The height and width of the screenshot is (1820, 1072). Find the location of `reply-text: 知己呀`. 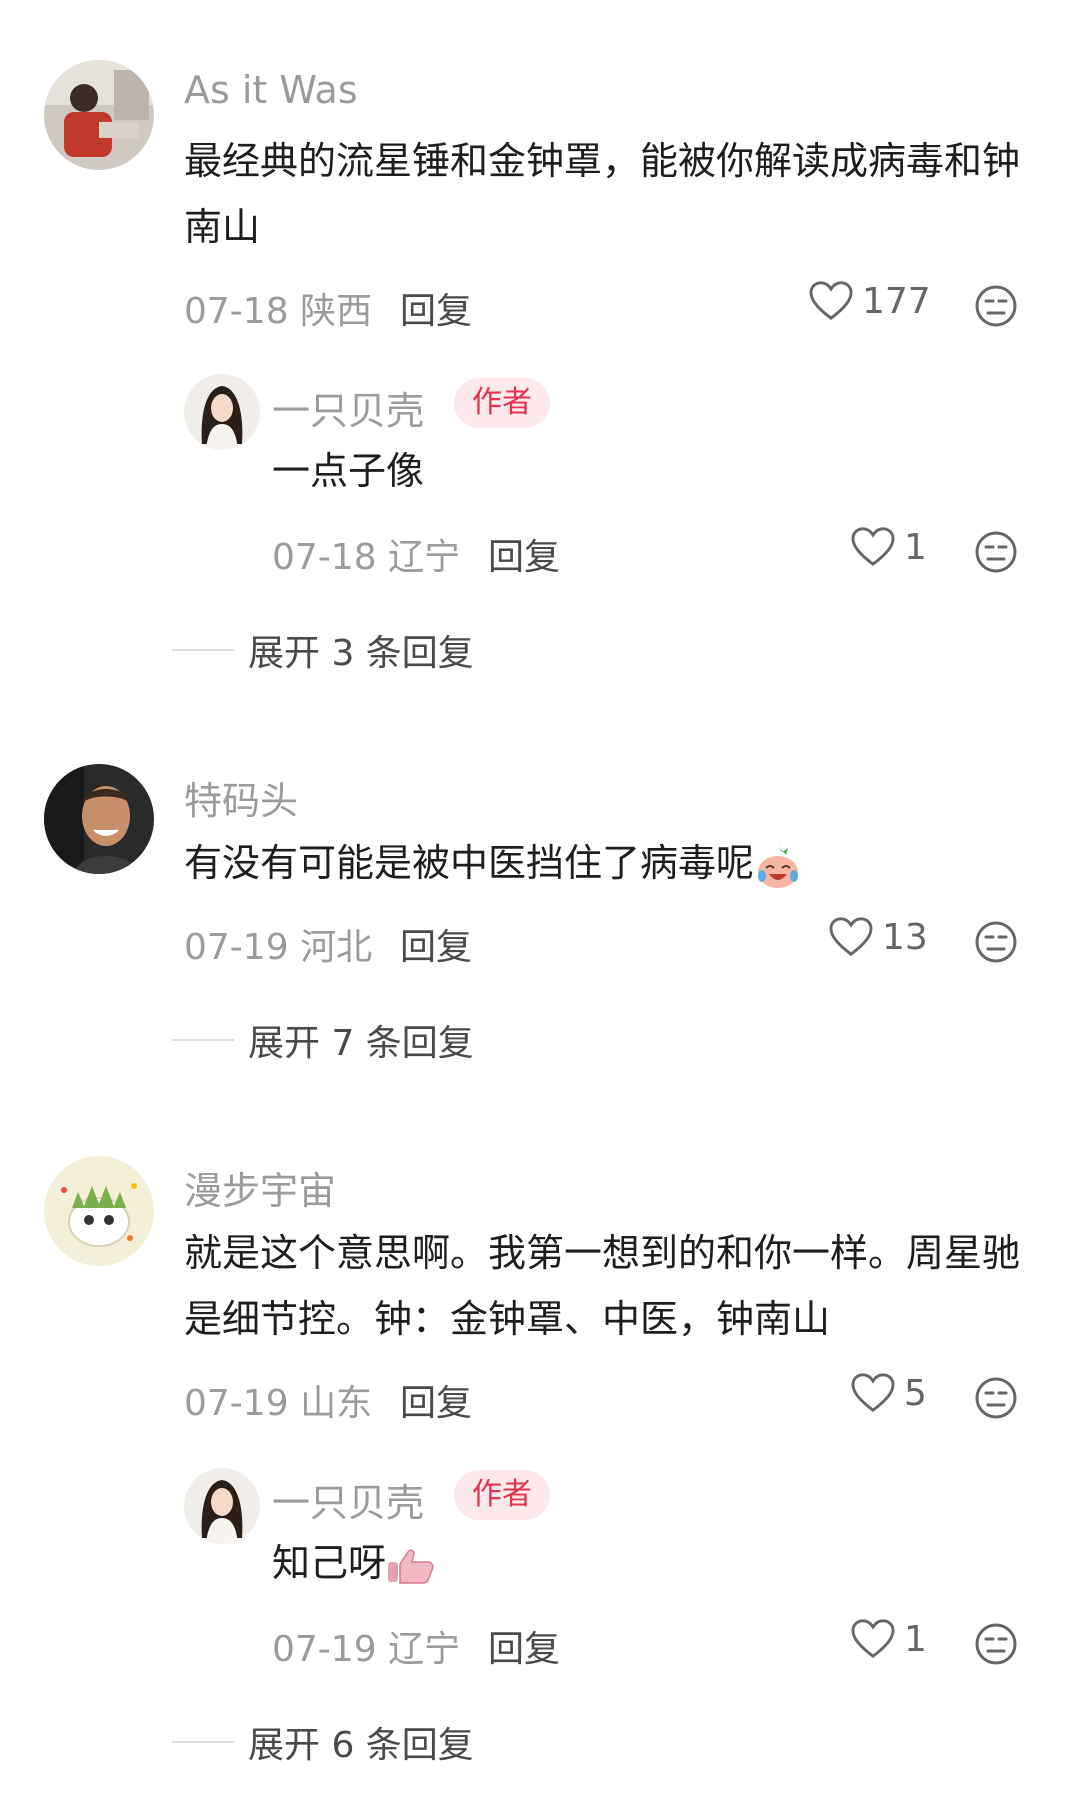

reply-text: 知己呀 is located at coordinates (652, 1563).